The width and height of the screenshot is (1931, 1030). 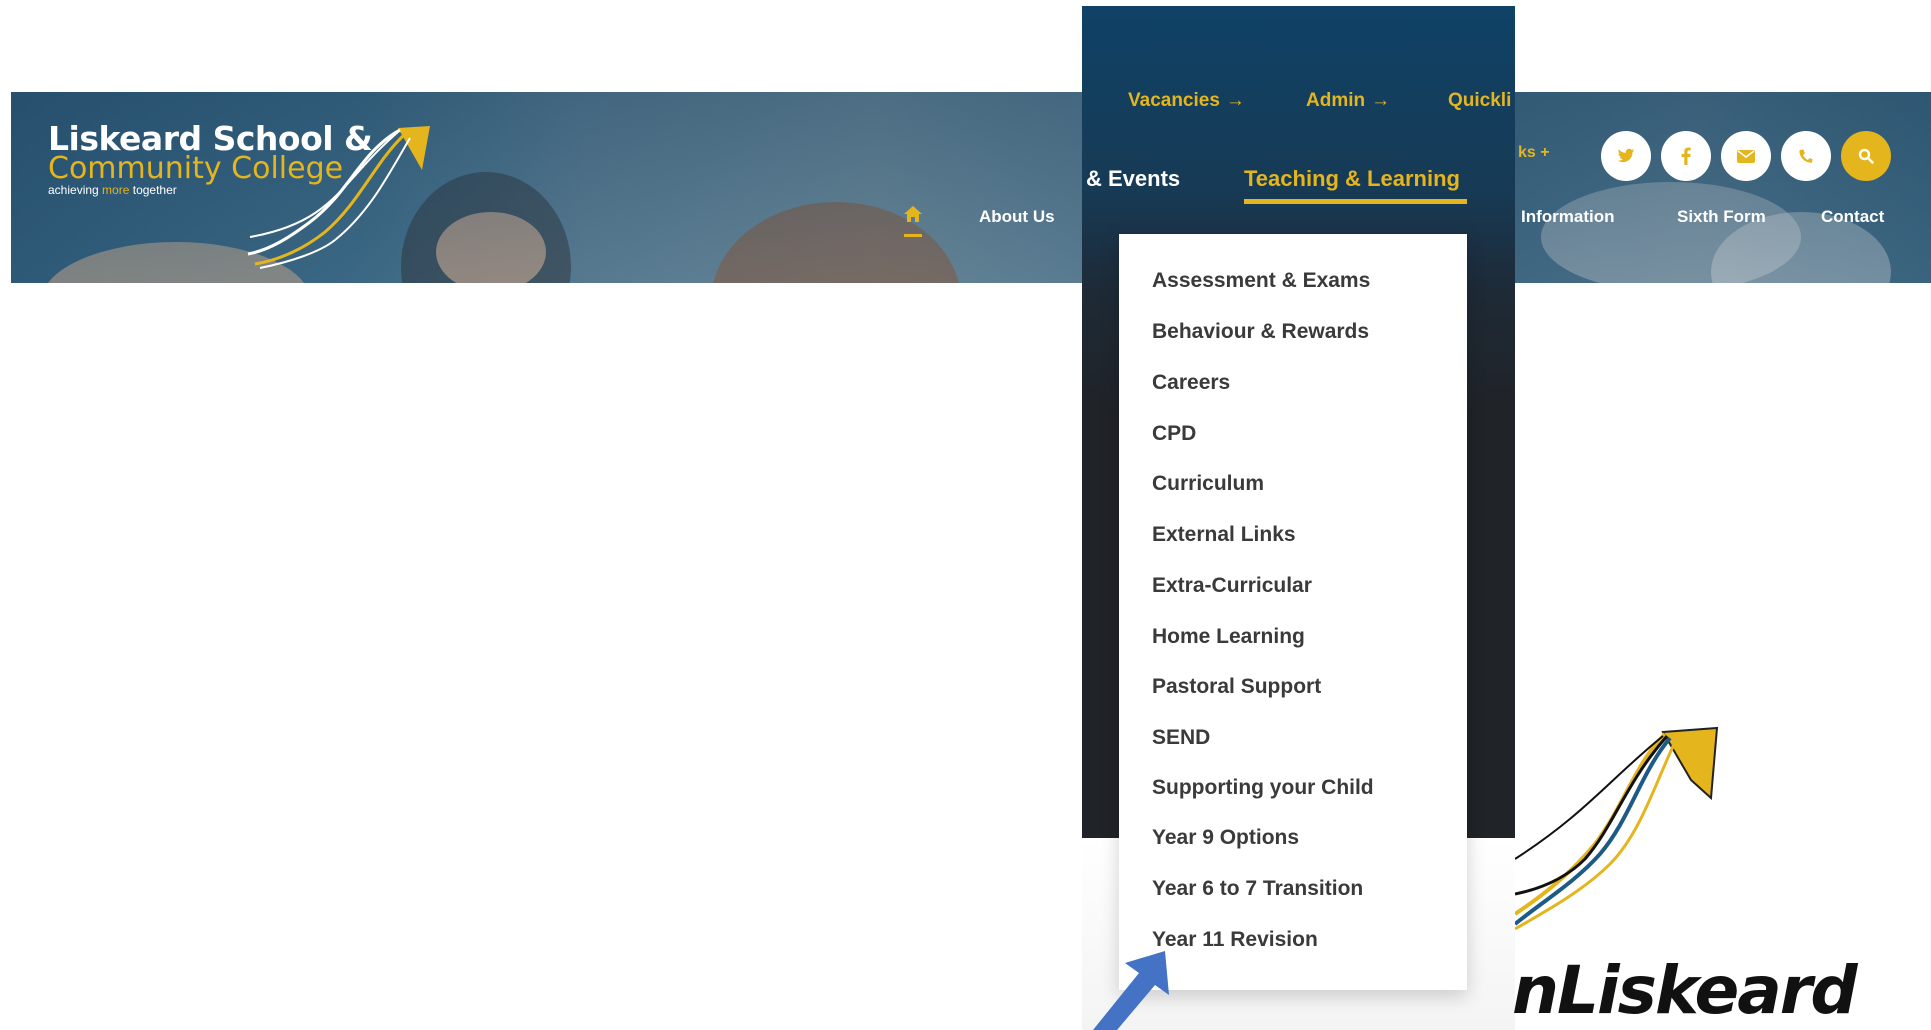 What do you see at coordinates (1133, 179) in the screenshot?
I see `tab-news-events: & Events` at bounding box center [1133, 179].